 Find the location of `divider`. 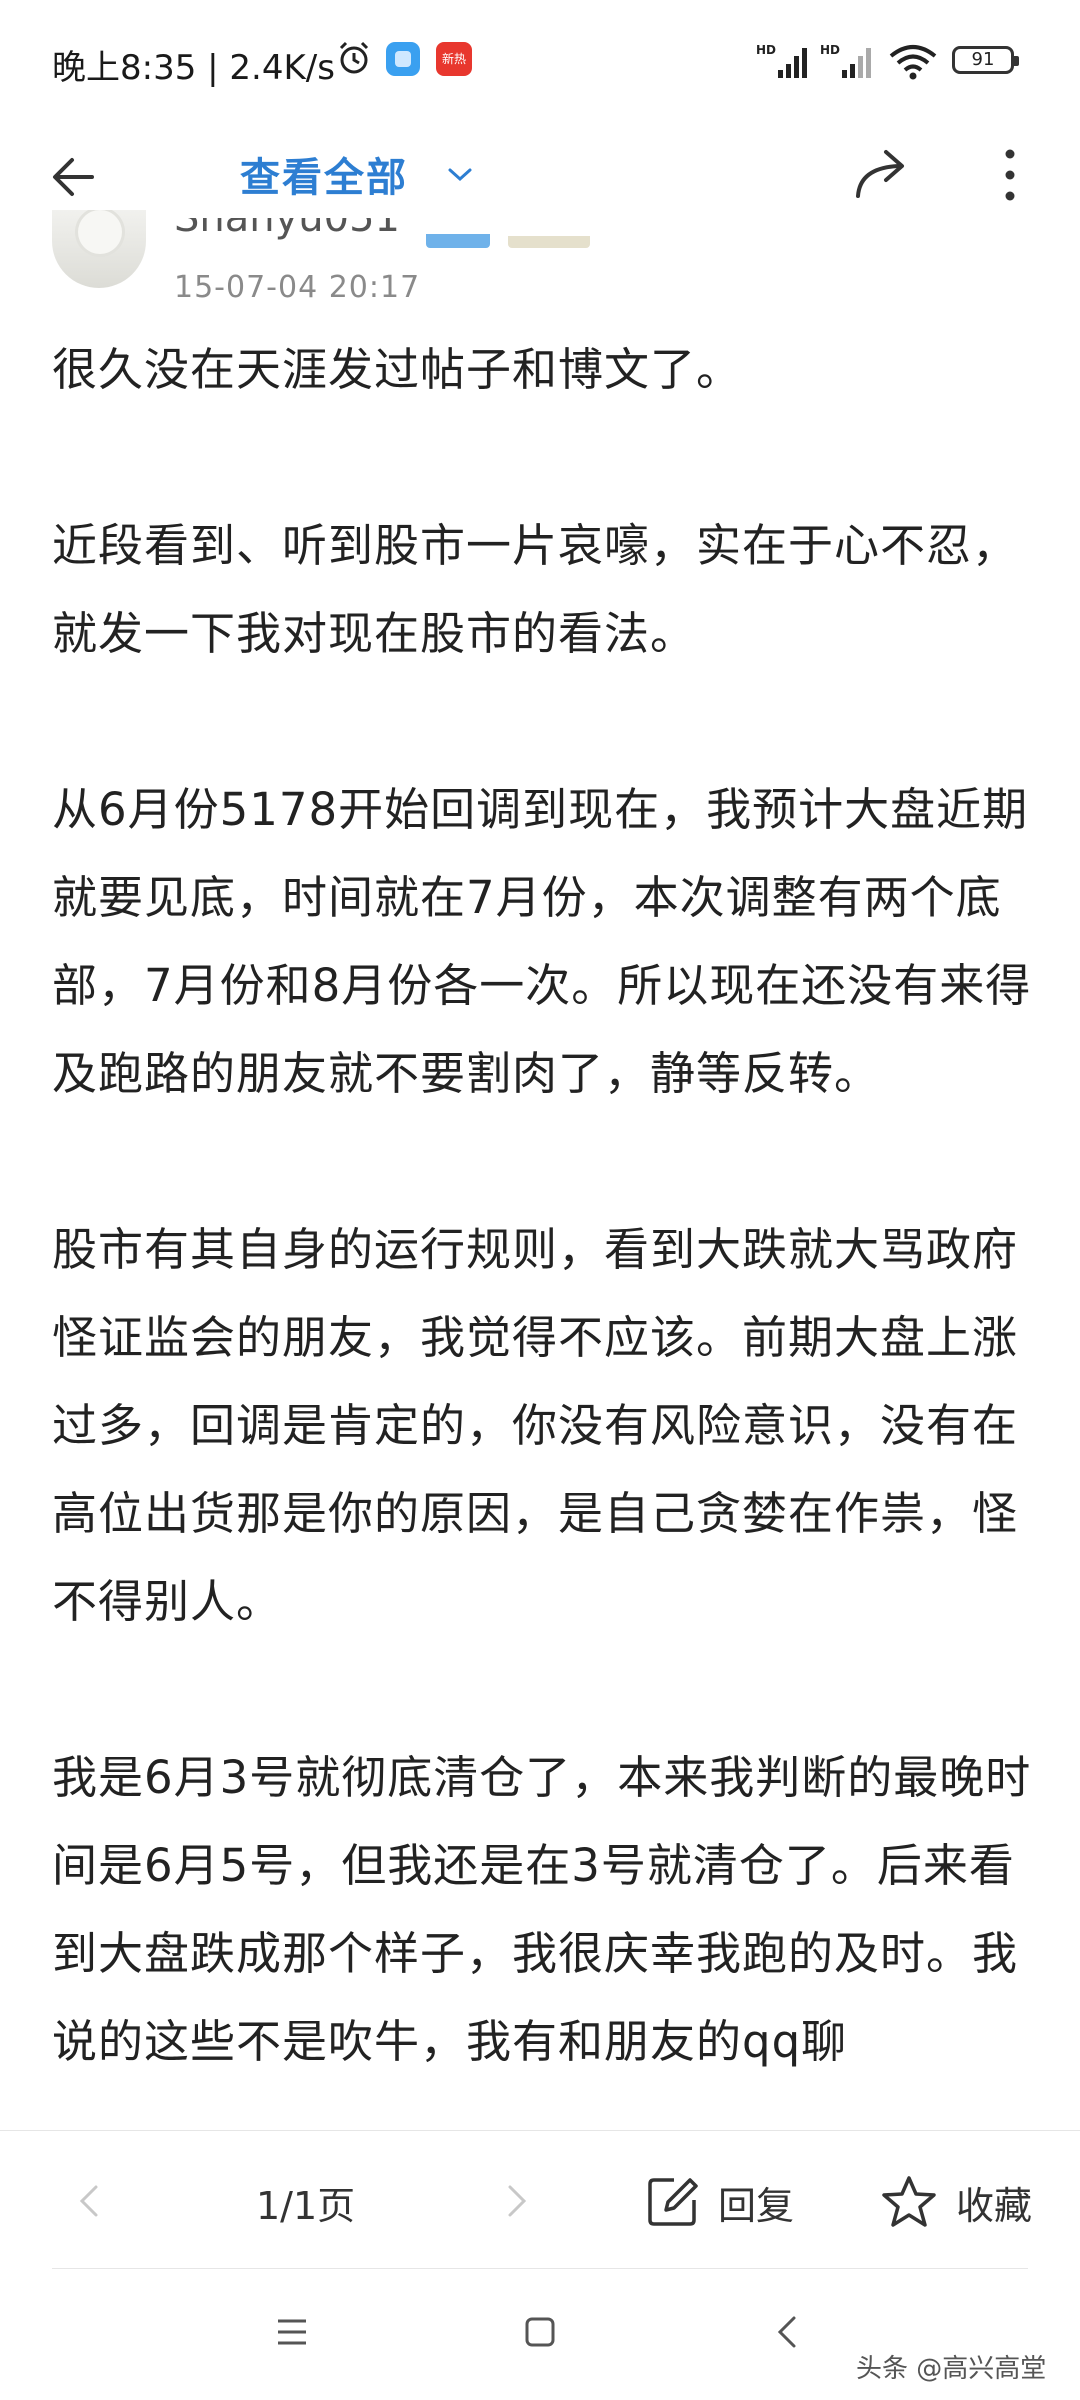

divider is located at coordinates (540, 2268).